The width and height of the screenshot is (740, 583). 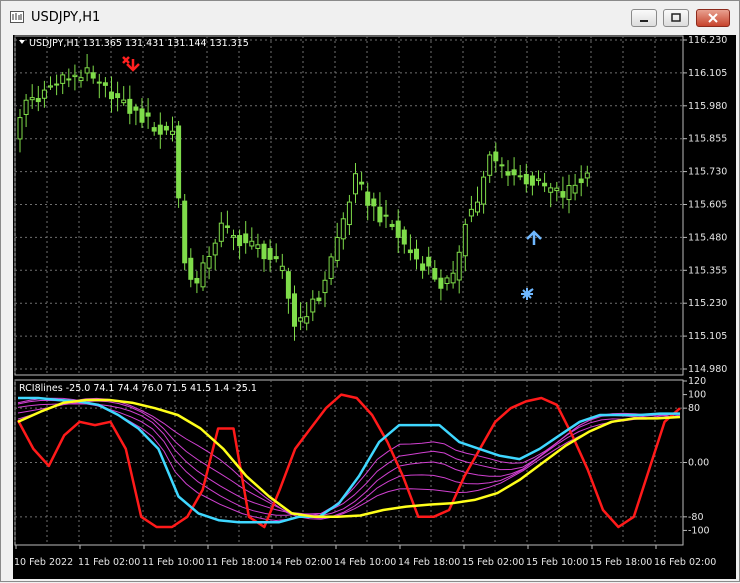 I want to click on restore-icon, so click(x=676, y=17).